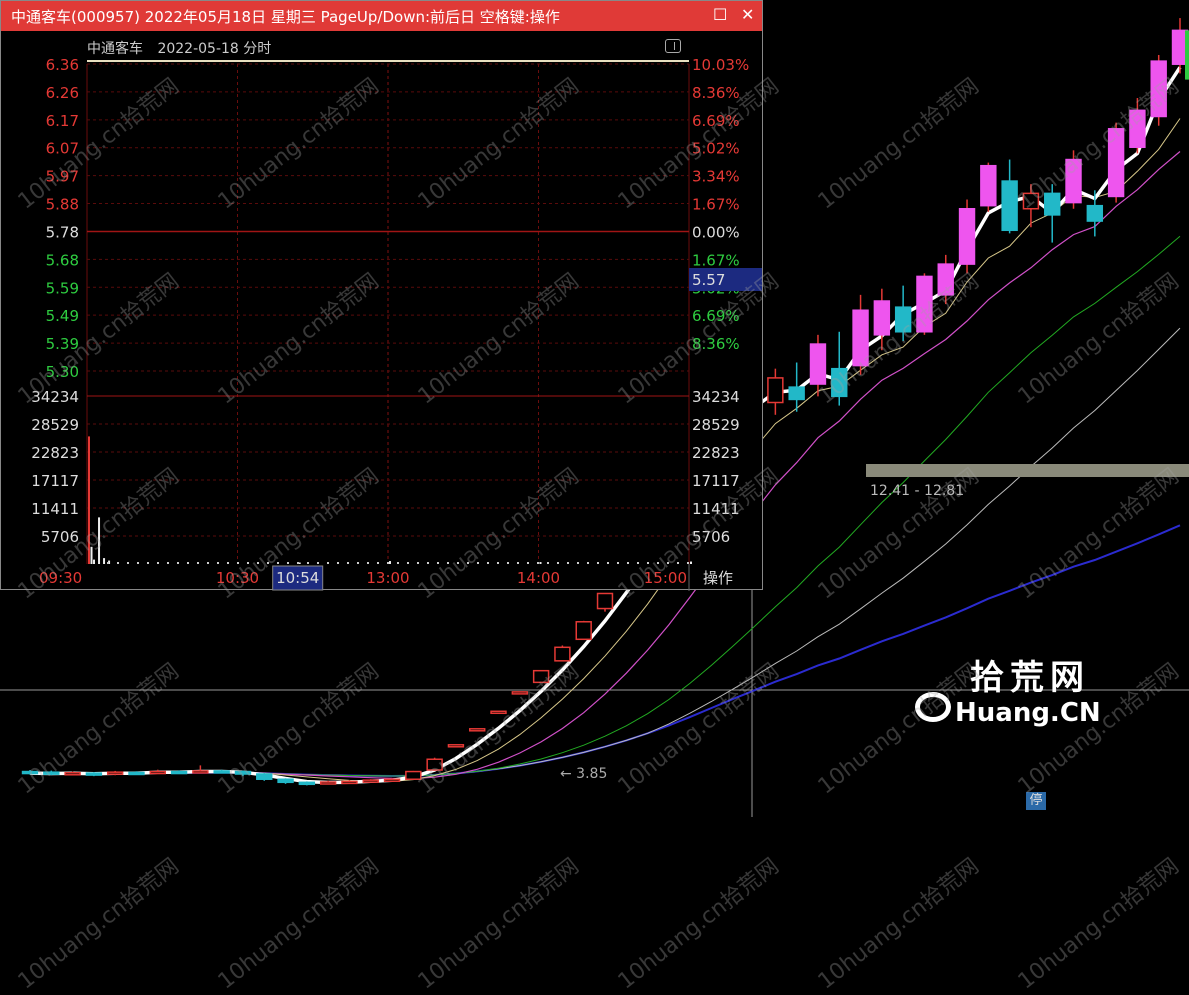 The image size is (1189, 995). I want to click on volume-tick-label-right: 22823, so click(716, 453).